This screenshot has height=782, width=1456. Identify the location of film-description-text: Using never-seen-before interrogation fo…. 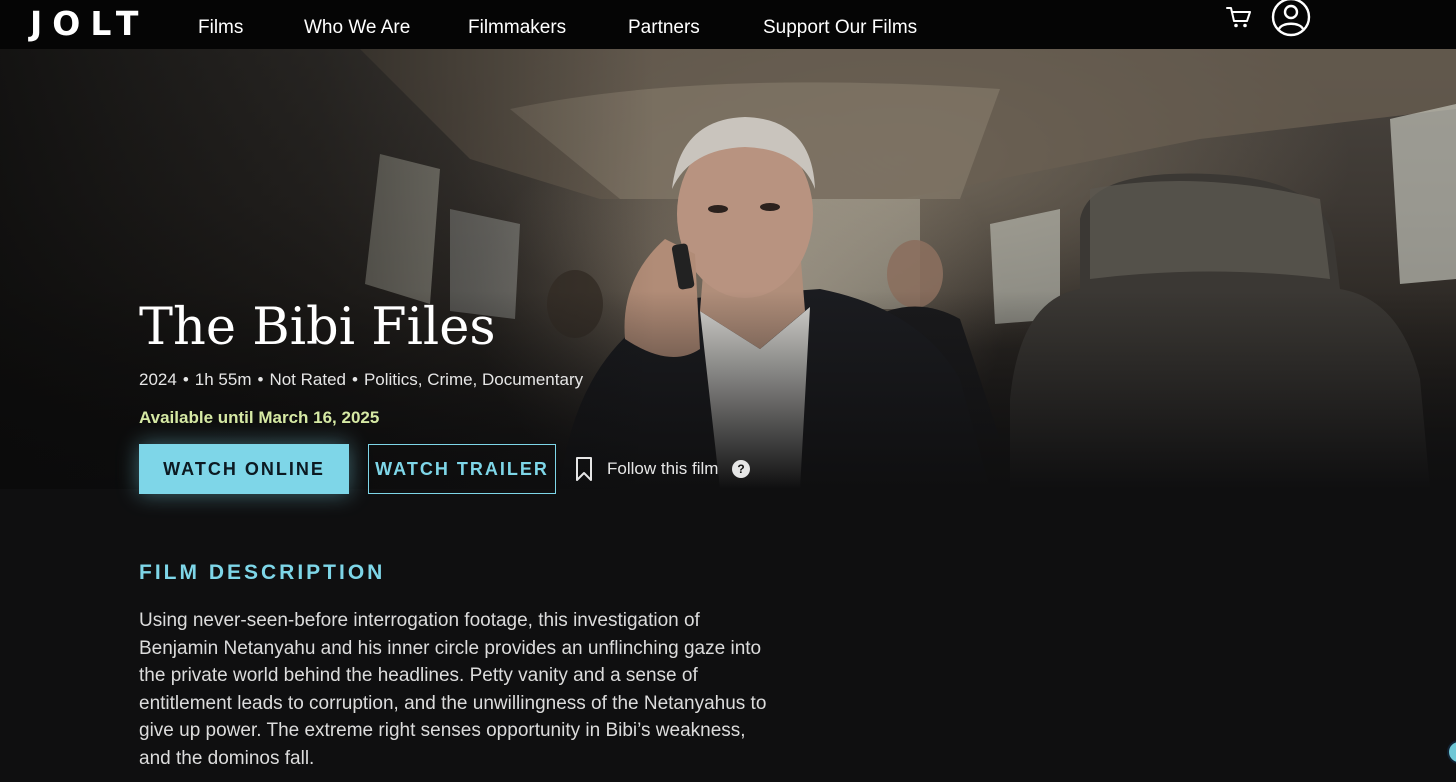
(453, 689).